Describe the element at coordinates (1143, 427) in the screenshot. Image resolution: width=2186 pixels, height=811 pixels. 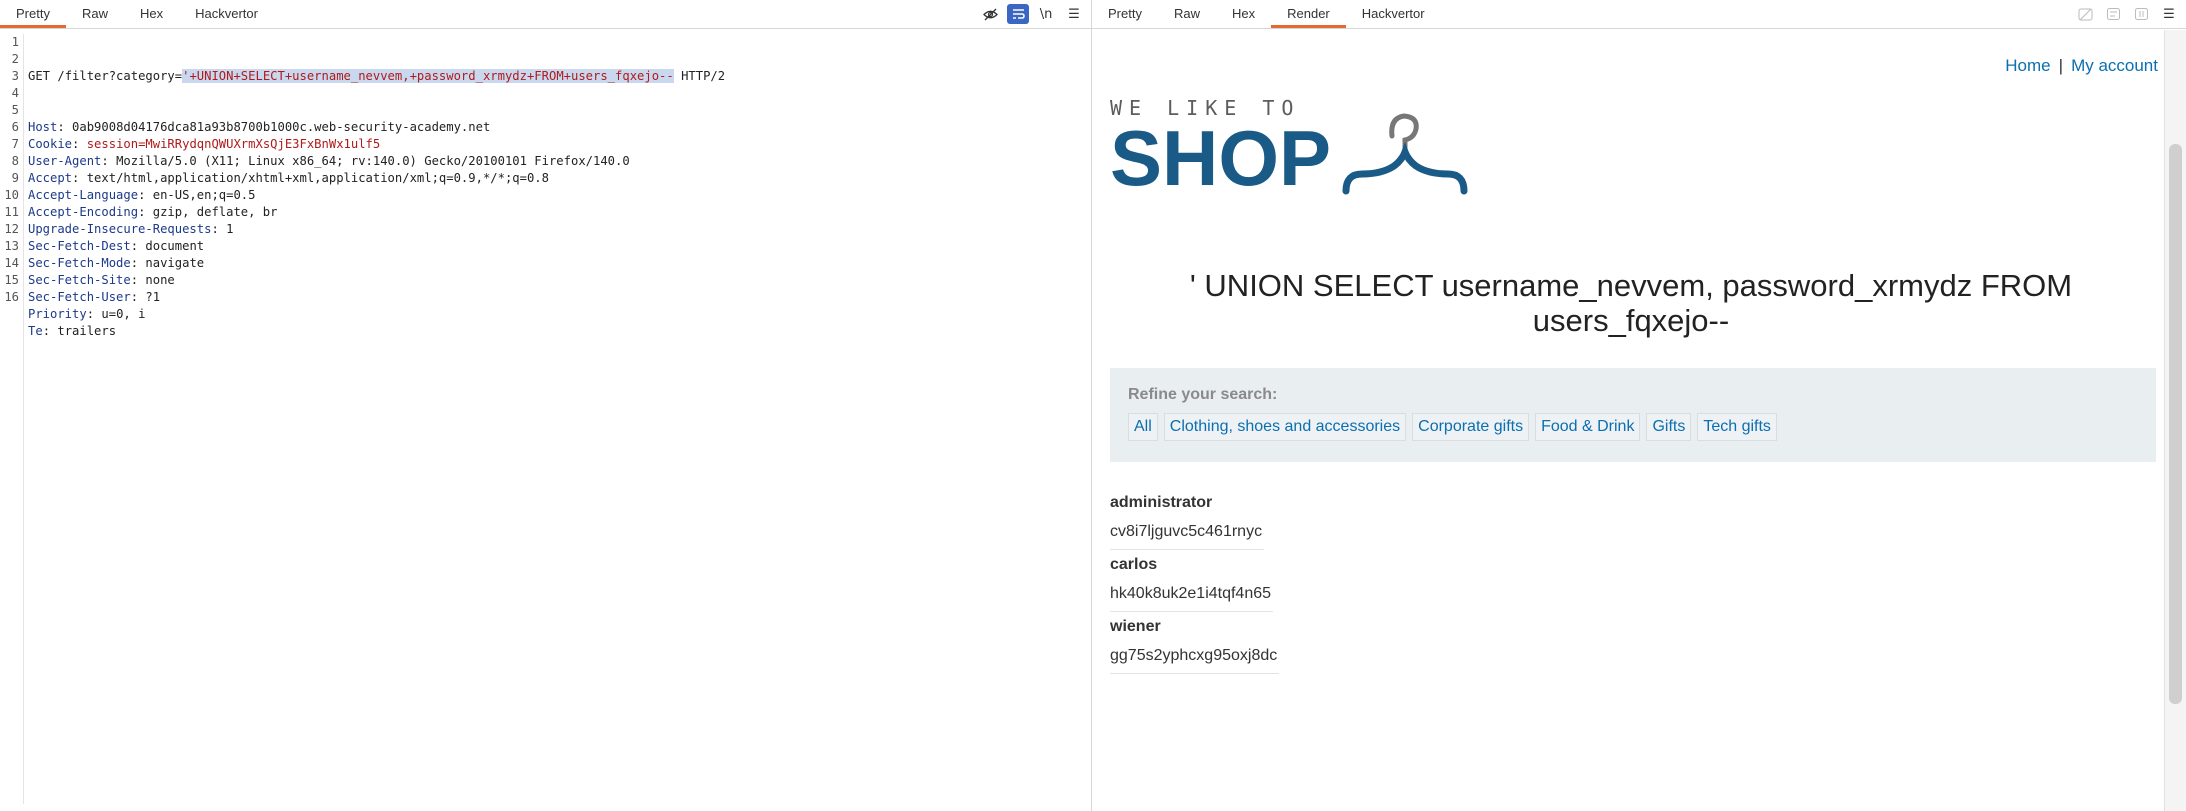
I see `filter-all: All` at that location.